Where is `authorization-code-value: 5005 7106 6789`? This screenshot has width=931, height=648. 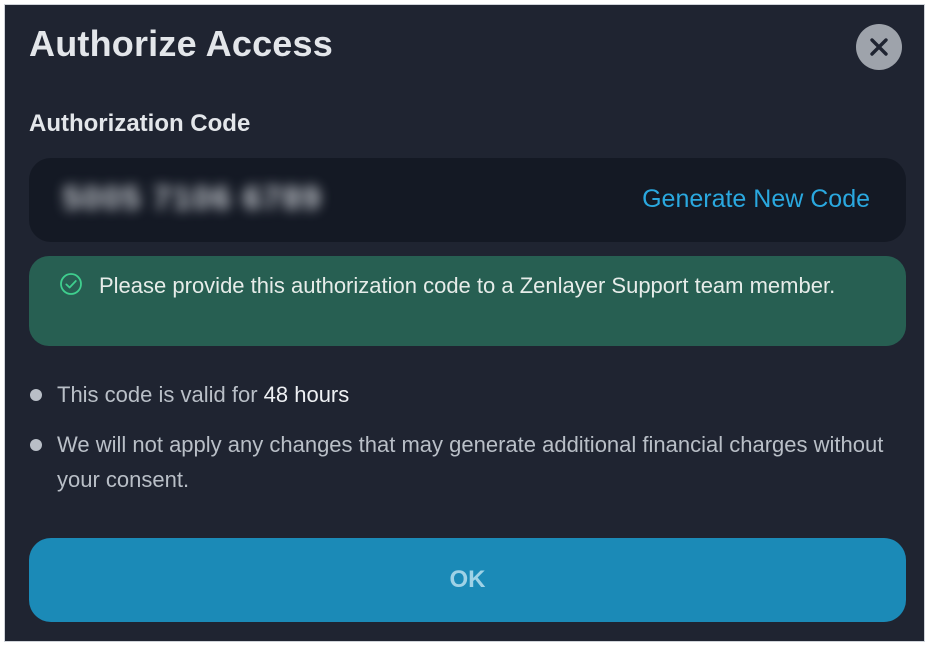 authorization-code-value: 5005 7106 6789 is located at coordinates (193, 198).